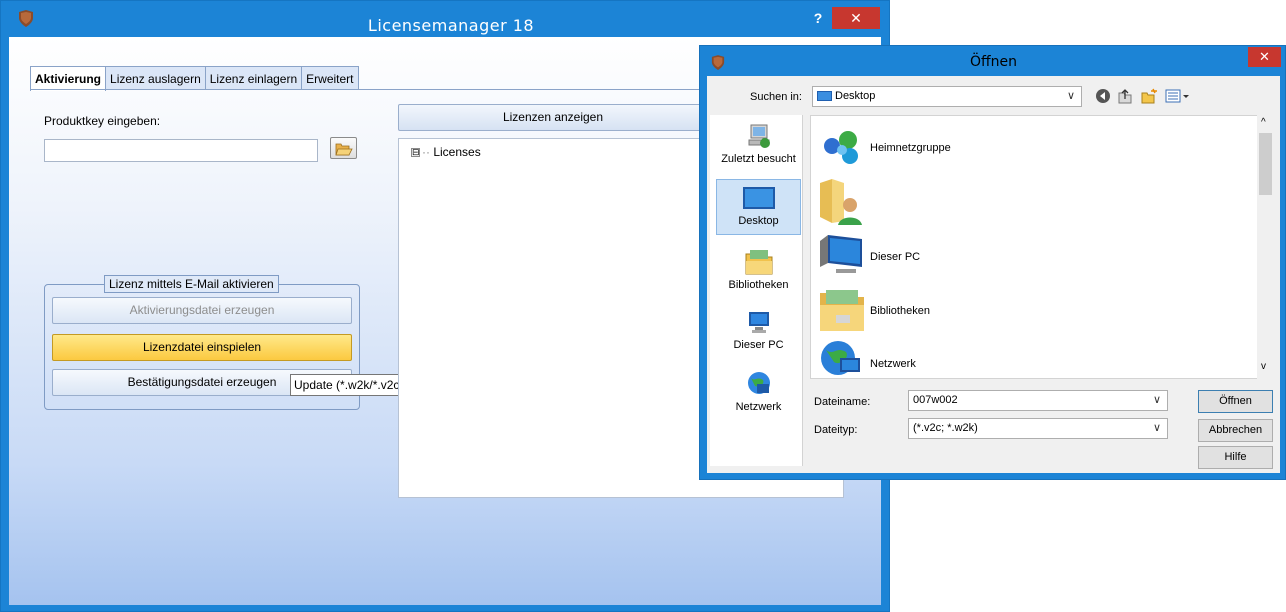 The image size is (1286, 612). What do you see at coordinates (776, 97) in the screenshot?
I see `look-in-label: Suchen in:` at bounding box center [776, 97].